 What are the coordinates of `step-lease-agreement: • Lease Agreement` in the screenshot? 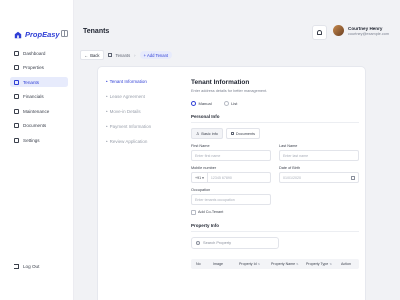 It's located at (144, 96).